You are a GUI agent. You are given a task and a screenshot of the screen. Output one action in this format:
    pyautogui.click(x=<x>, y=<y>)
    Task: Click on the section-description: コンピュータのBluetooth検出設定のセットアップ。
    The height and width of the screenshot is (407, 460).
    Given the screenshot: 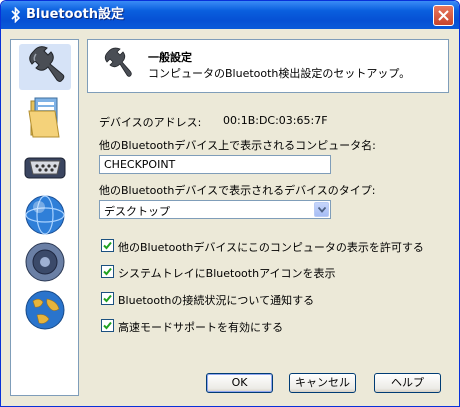 What is the action you would take?
    pyautogui.click(x=279, y=73)
    